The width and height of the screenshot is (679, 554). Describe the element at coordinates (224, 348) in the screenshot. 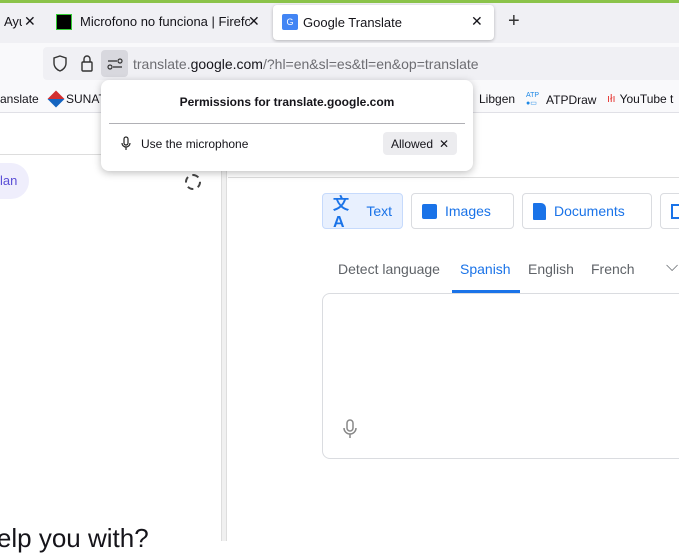

I see `split-divider` at that location.